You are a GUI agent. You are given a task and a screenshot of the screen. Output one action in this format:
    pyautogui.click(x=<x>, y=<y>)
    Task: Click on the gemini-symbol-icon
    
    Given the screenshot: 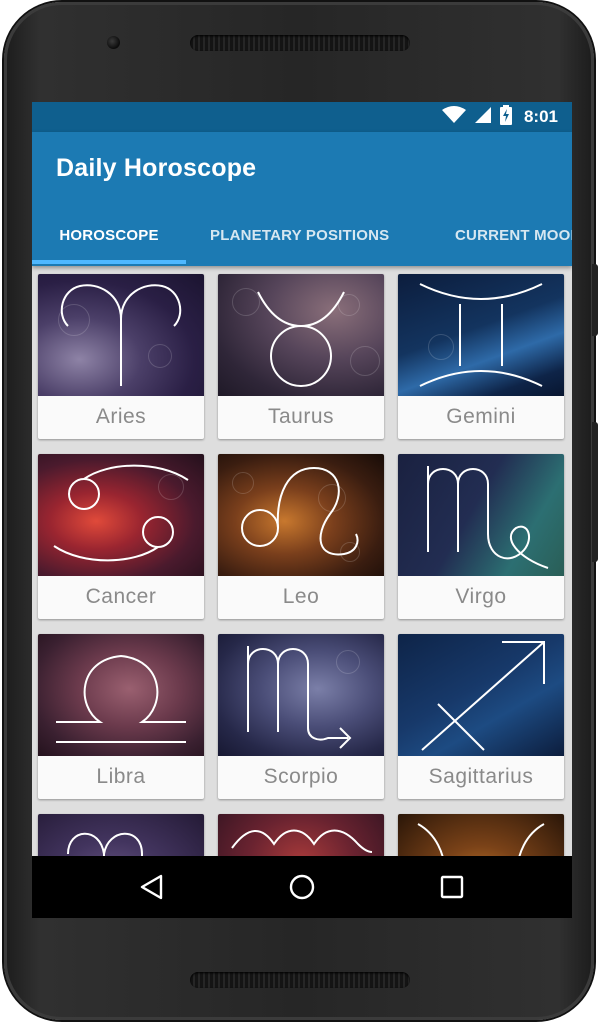 What is the action you would take?
    pyautogui.click(x=481, y=335)
    